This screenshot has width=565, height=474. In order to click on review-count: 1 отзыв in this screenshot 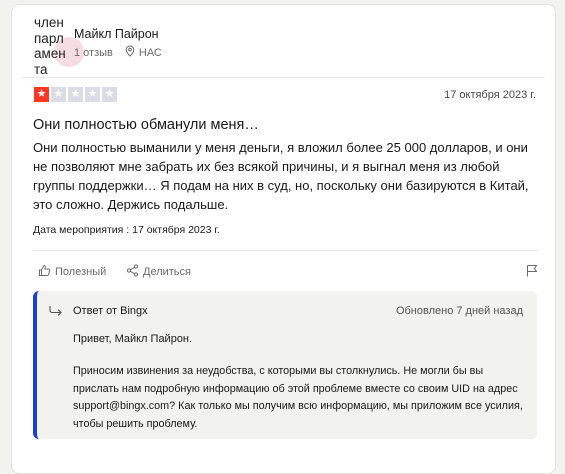, I will do `click(93, 52)`.